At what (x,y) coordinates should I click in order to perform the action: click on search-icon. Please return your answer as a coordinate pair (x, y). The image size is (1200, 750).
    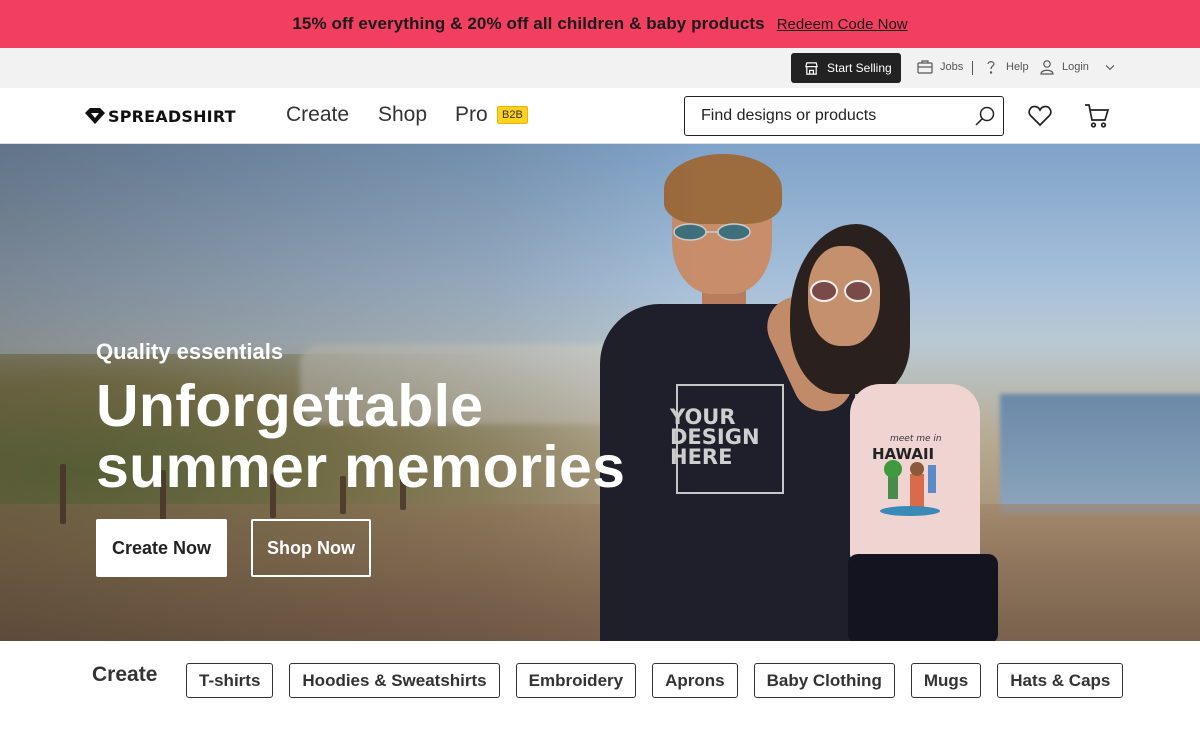
    Looking at the image, I should click on (985, 117).